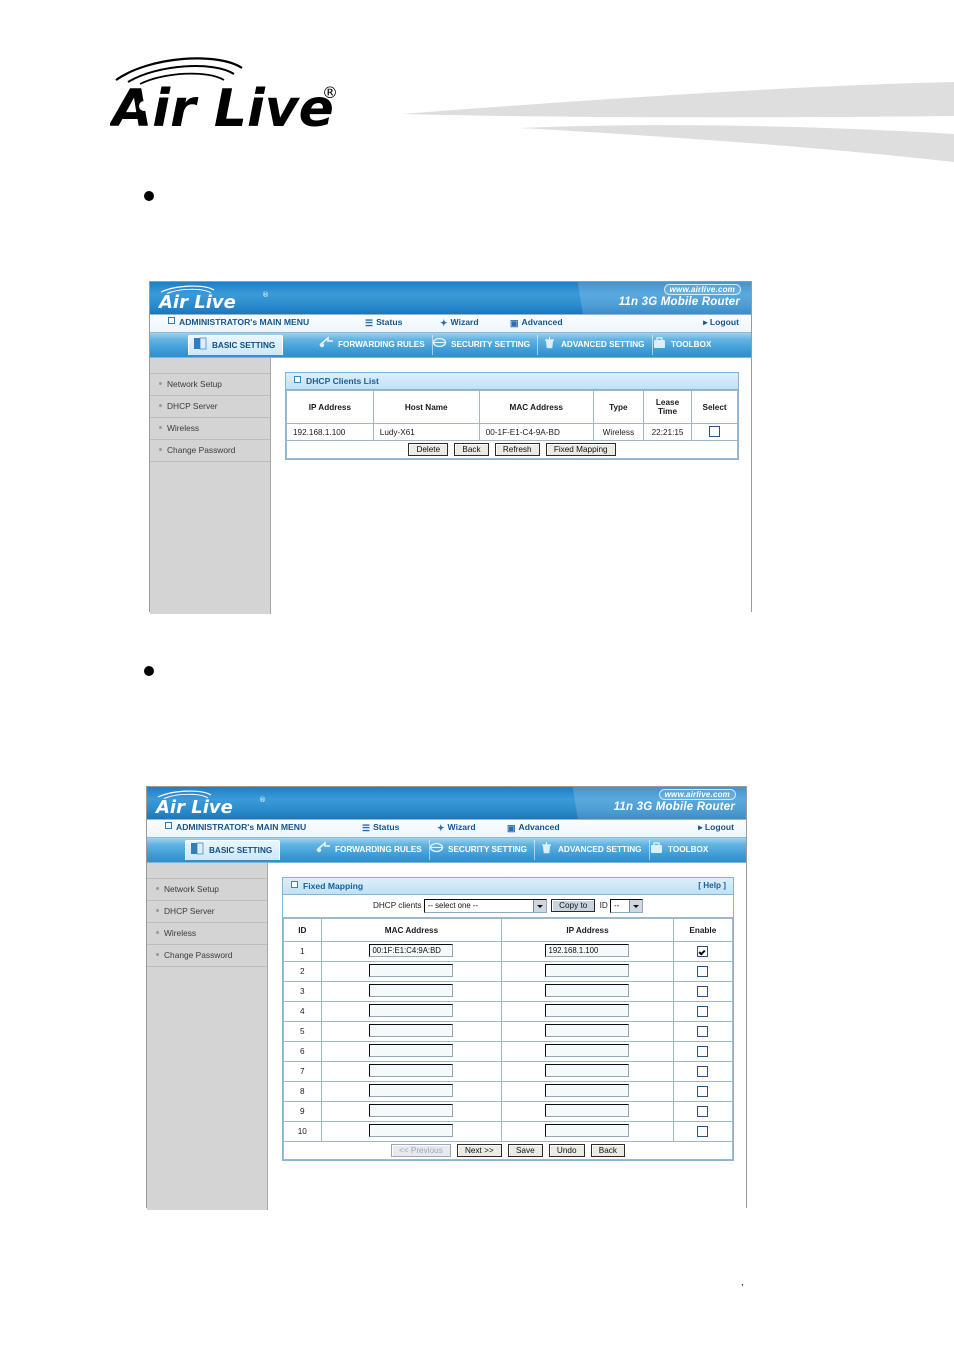 This screenshot has width=954, height=1350. I want to click on fixed-mapping-button: Fixed Mapping, so click(580, 449).